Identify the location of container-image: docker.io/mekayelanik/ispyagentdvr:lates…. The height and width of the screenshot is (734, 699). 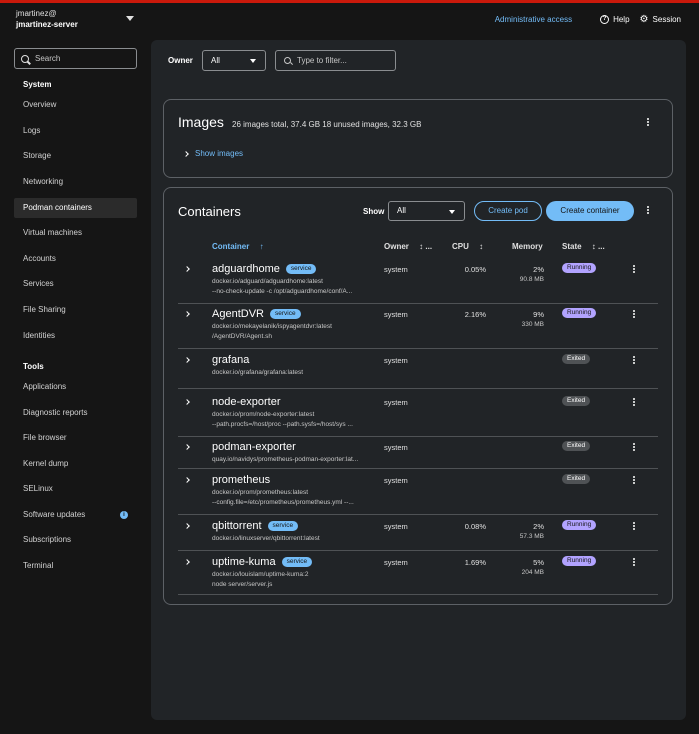
(272, 326).